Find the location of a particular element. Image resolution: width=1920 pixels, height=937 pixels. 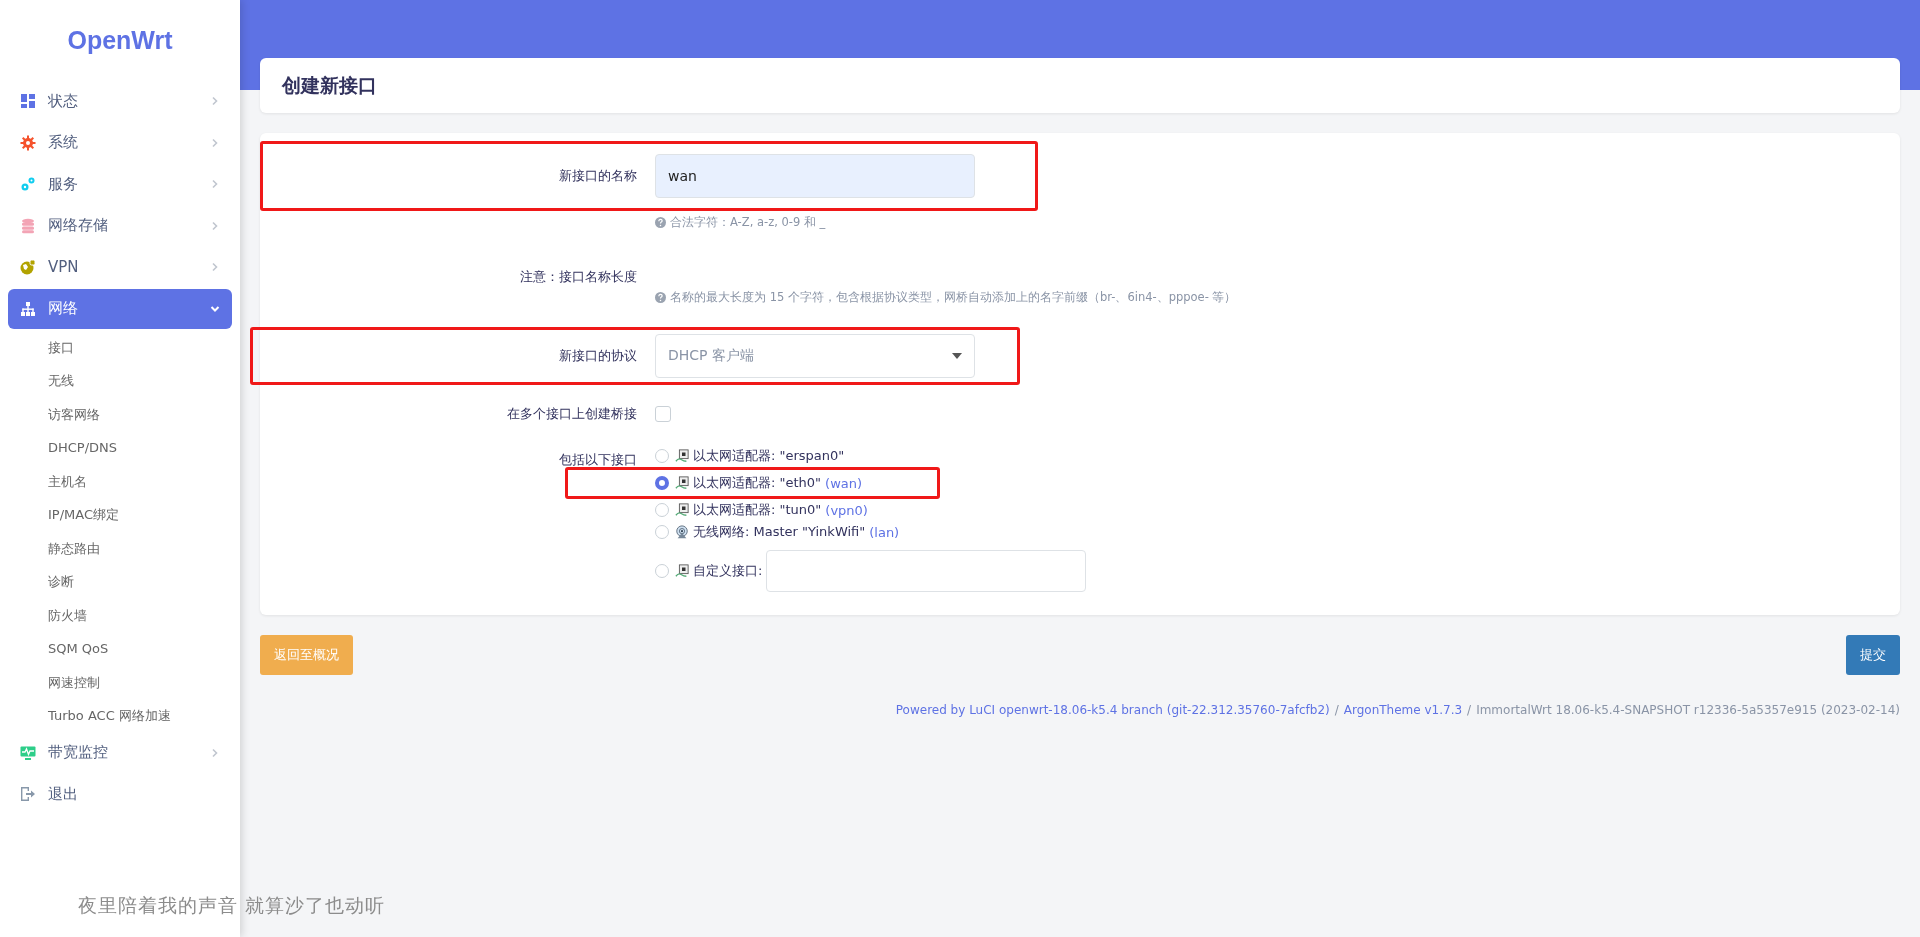

submenu-item: 无线 is located at coordinates (41, 381).